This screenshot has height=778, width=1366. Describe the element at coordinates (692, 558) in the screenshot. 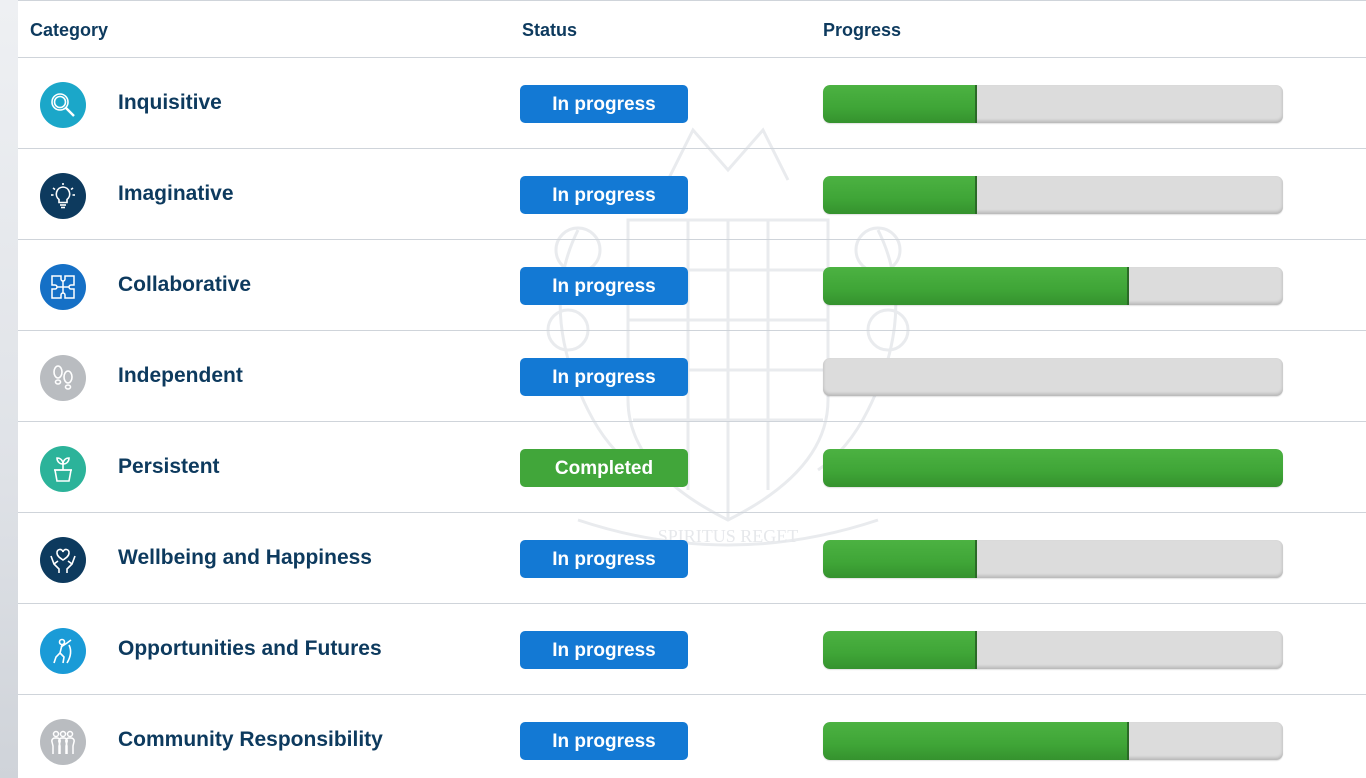

I see `table-row: Wellbeing and Happiness In progress` at that location.